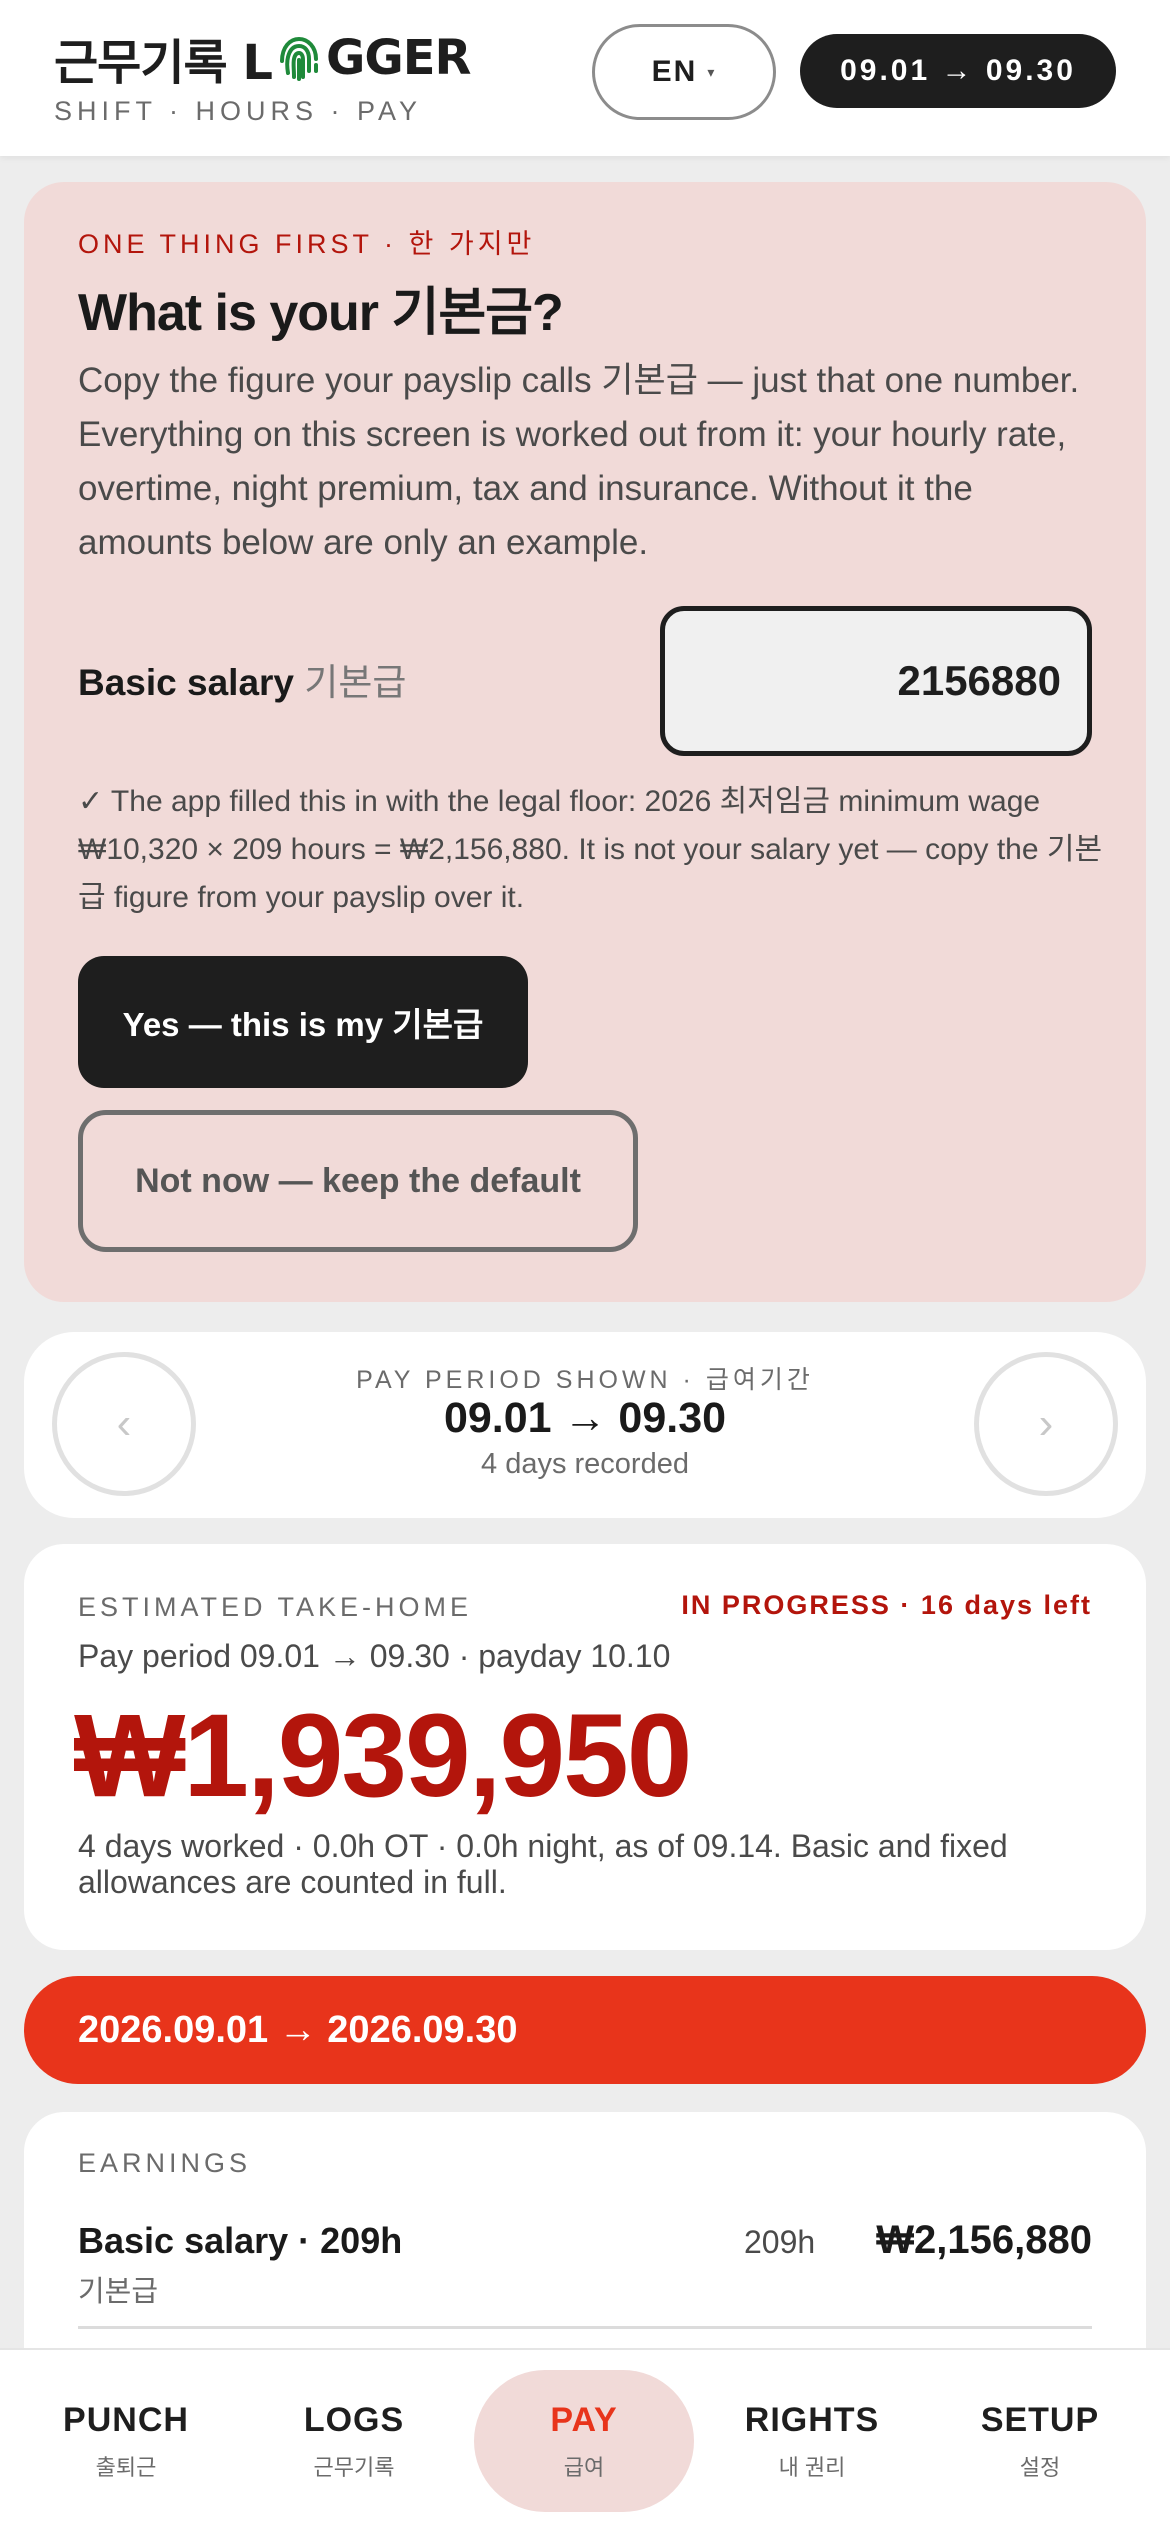  Describe the element at coordinates (354, 2441) in the screenshot. I see `nav-item-logs: LOGS 근무기록` at that location.